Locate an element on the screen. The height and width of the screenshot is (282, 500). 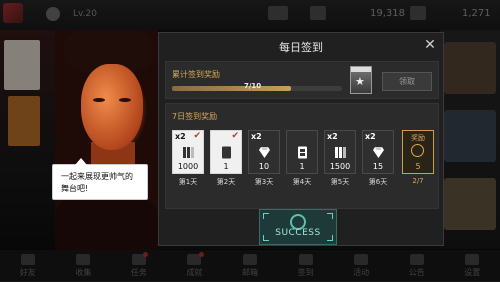
day-reward: 1 第4天 is located at coordinates (302, 158).